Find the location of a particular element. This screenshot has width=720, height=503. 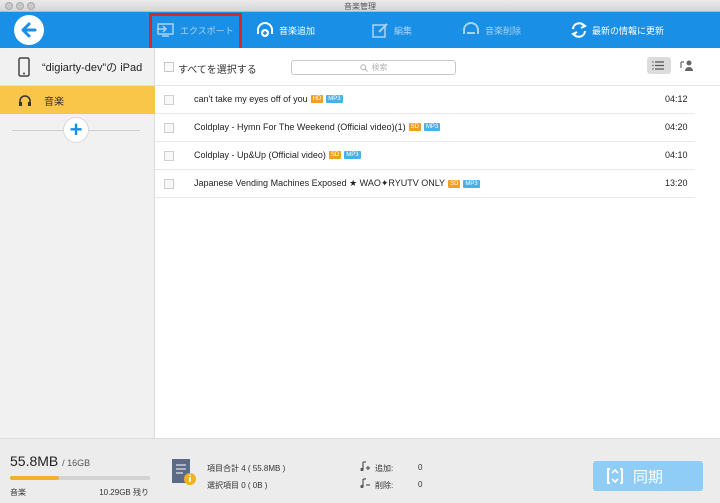

ipad-icon is located at coordinates (24, 66).